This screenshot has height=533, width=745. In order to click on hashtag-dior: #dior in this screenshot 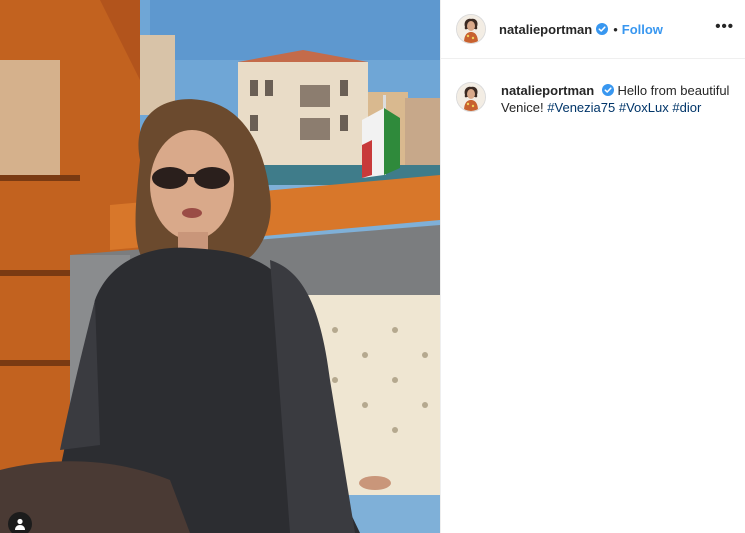, I will do `click(686, 107)`.